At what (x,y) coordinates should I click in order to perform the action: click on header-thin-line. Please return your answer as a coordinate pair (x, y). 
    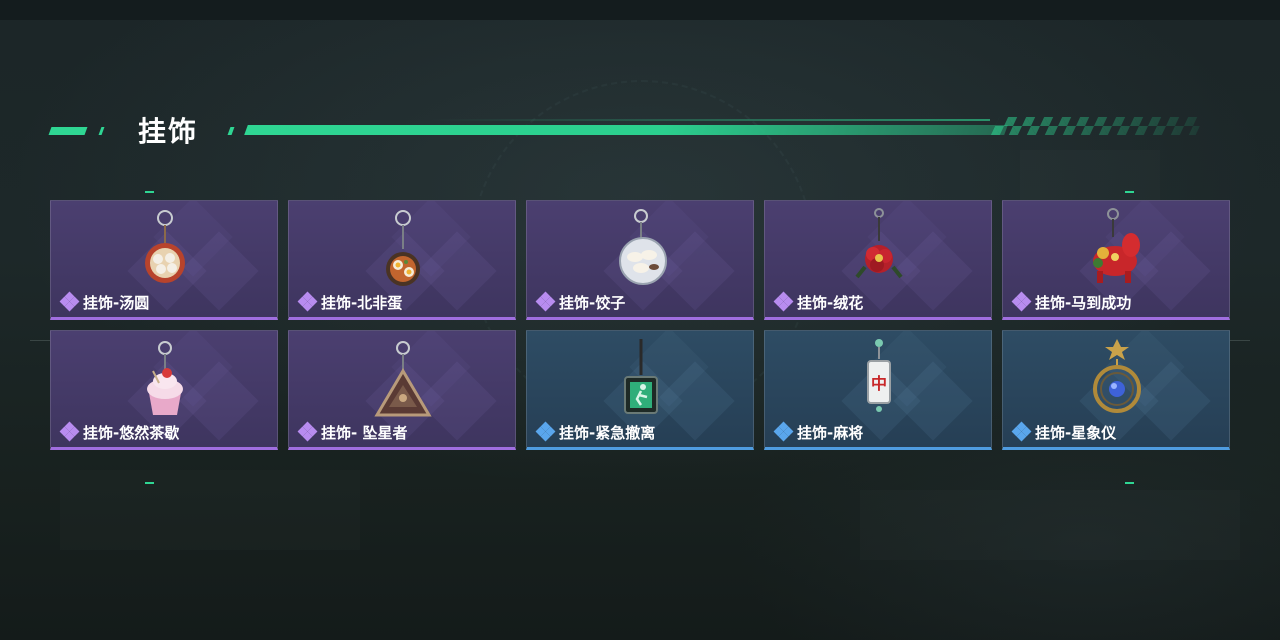
    Looking at the image, I should click on (710, 120).